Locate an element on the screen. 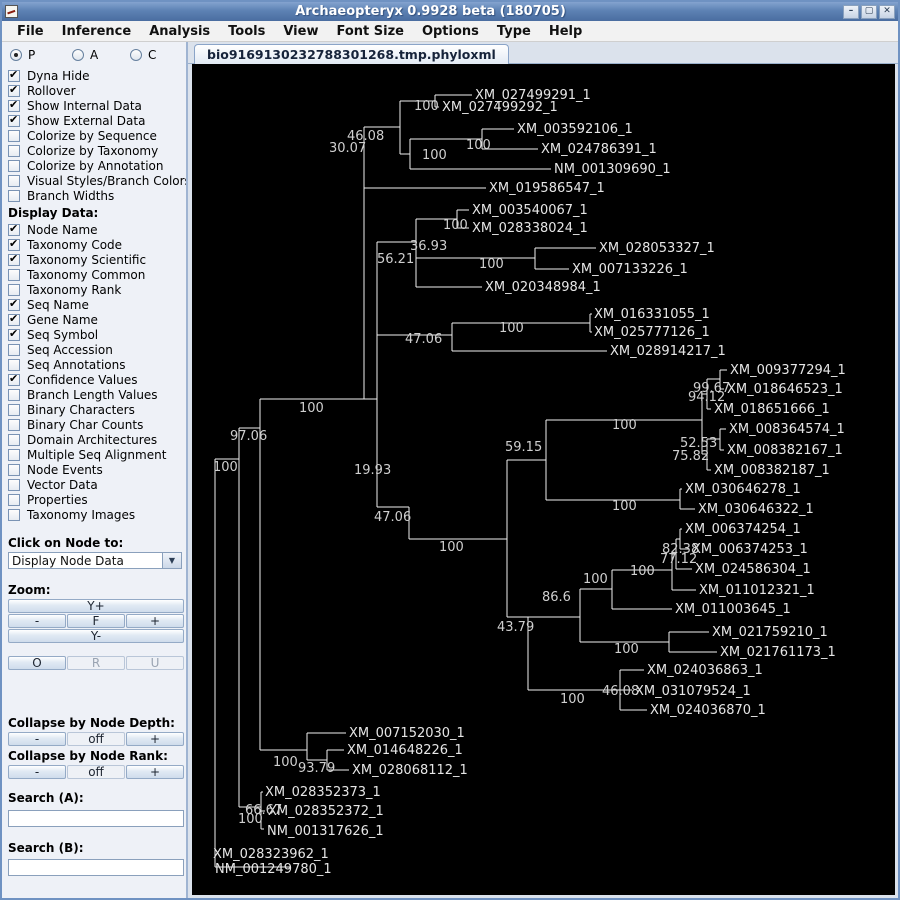  leaf-label: XM_030646278_1 is located at coordinates (743, 489).